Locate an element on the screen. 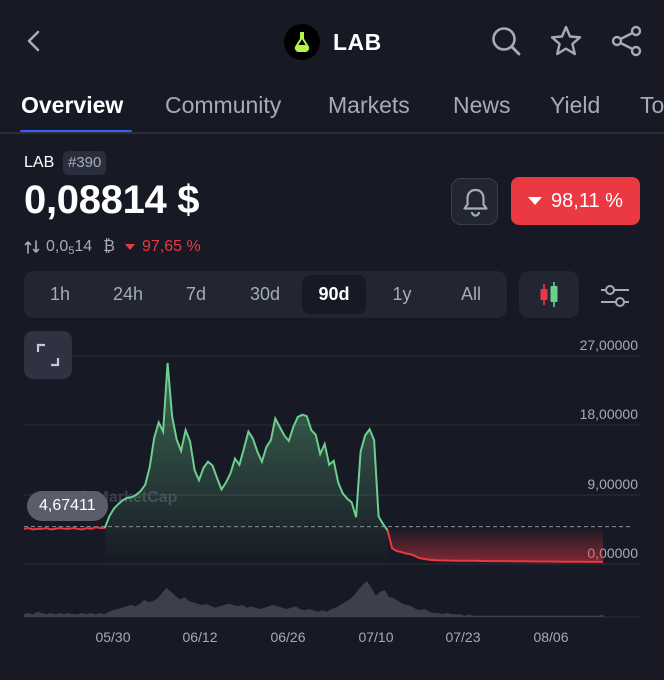 Image resolution: width=664 pixels, height=680 pixels. btc-price-row: 0,0 5 14 ₿ 97,65 % is located at coordinates (112, 247).